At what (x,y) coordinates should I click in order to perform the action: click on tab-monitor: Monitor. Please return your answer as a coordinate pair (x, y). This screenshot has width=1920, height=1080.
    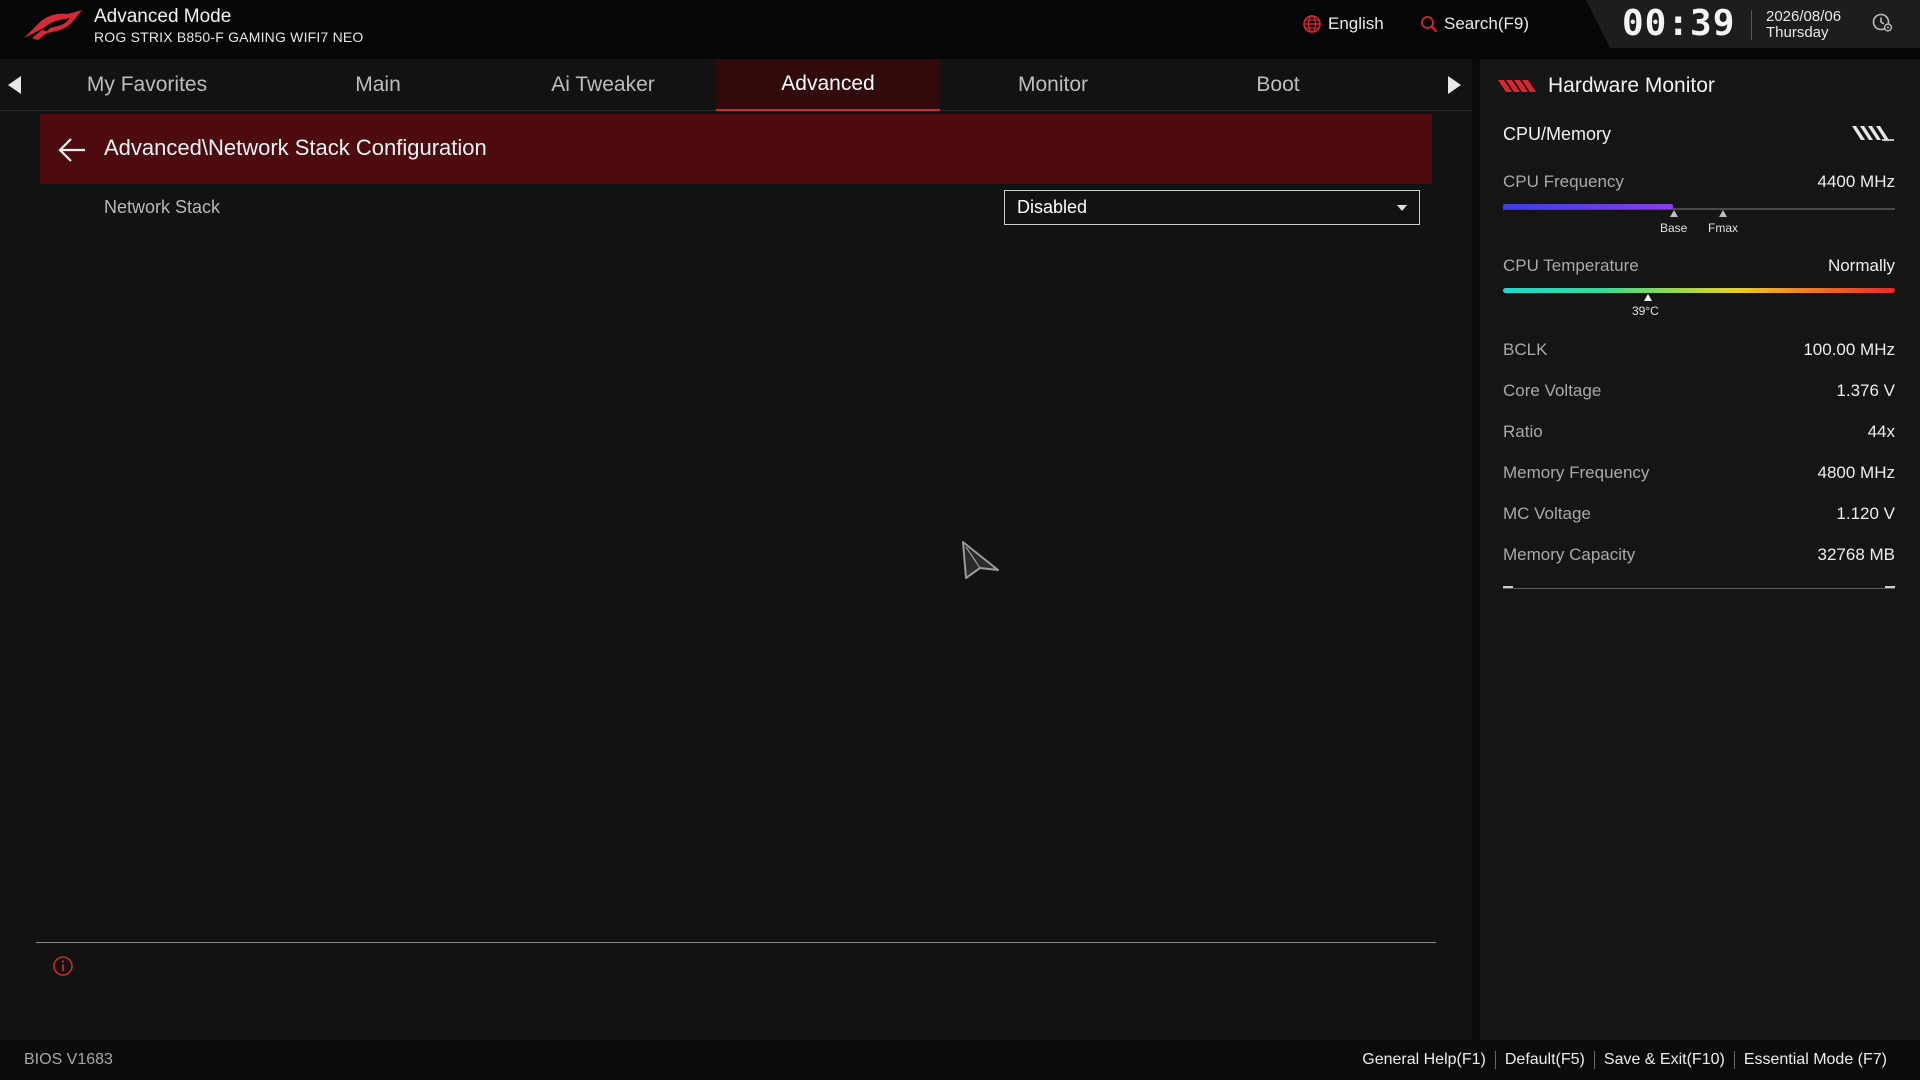
    Looking at the image, I should click on (1053, 85).